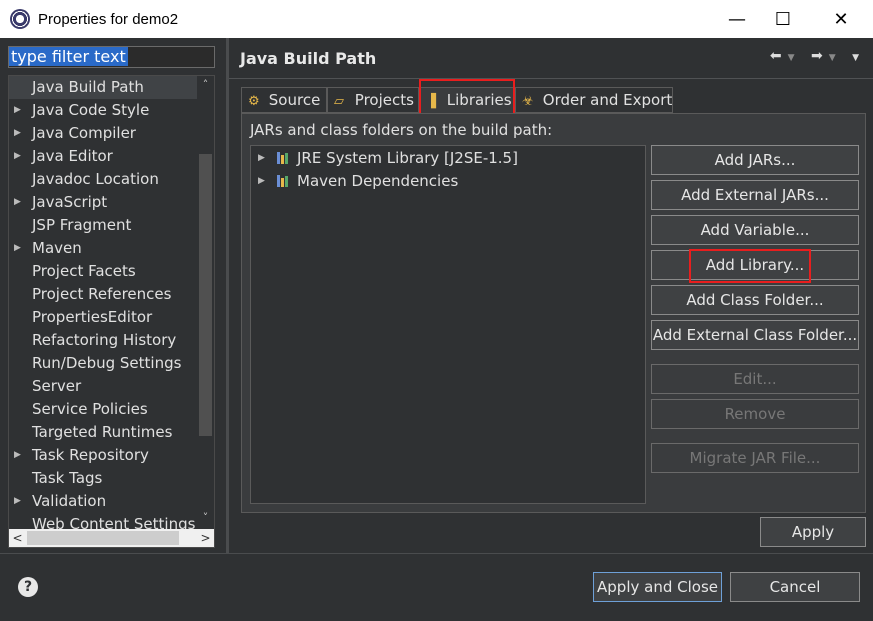 This screenshot has height=621, width=873. I want to click on sidebar-item: Javadoc Location, so click(103, 179).